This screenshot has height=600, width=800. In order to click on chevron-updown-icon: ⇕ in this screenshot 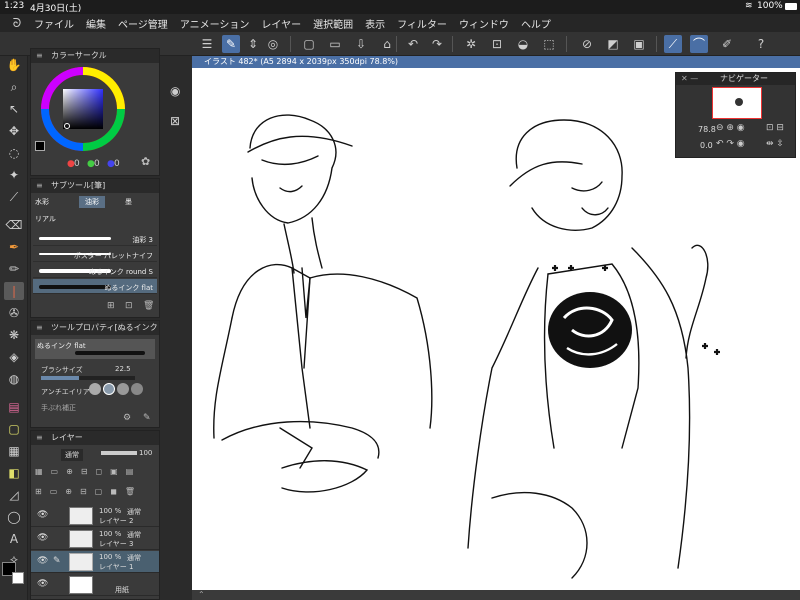, I will do `click(253, 44)`.